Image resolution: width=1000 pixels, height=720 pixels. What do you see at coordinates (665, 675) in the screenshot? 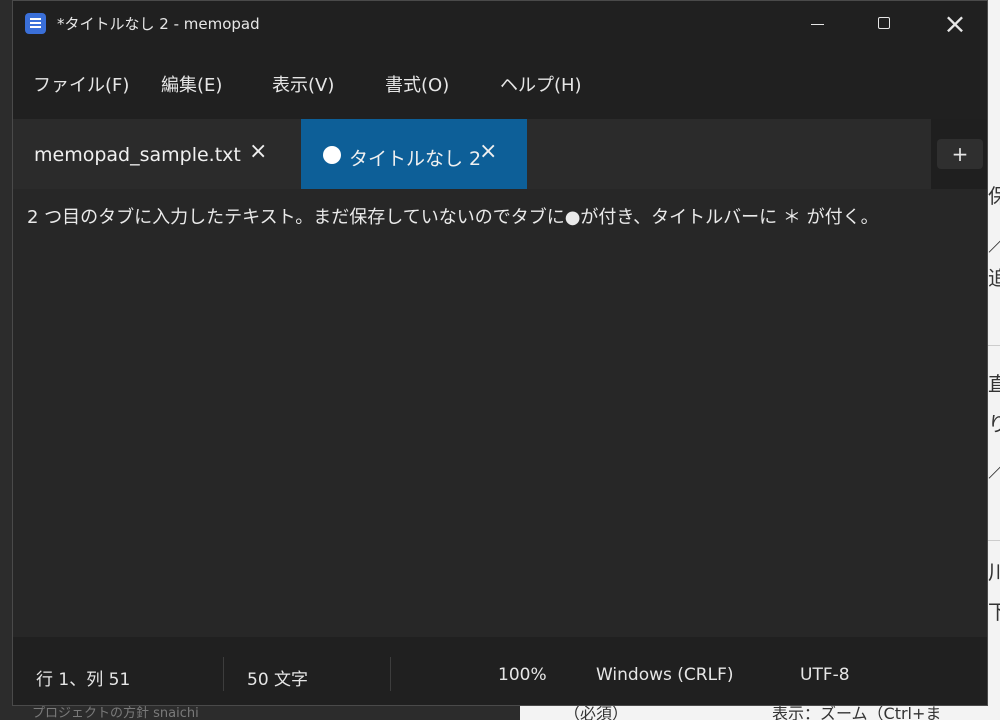
I see `line-ending: Windows (CRLF)` at bounding box center [665, 675].